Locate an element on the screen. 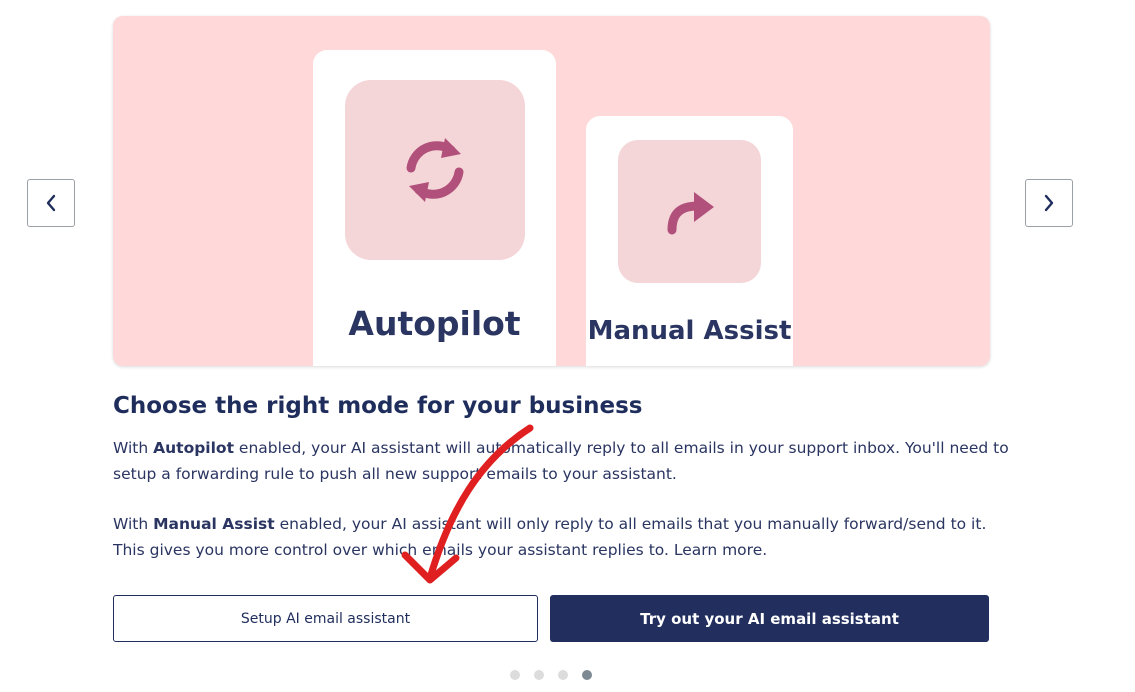 Image resolution: width=1135 pixels, height=692 pixels. manual-assist-icon-tile is located at coordinates (689, 211).